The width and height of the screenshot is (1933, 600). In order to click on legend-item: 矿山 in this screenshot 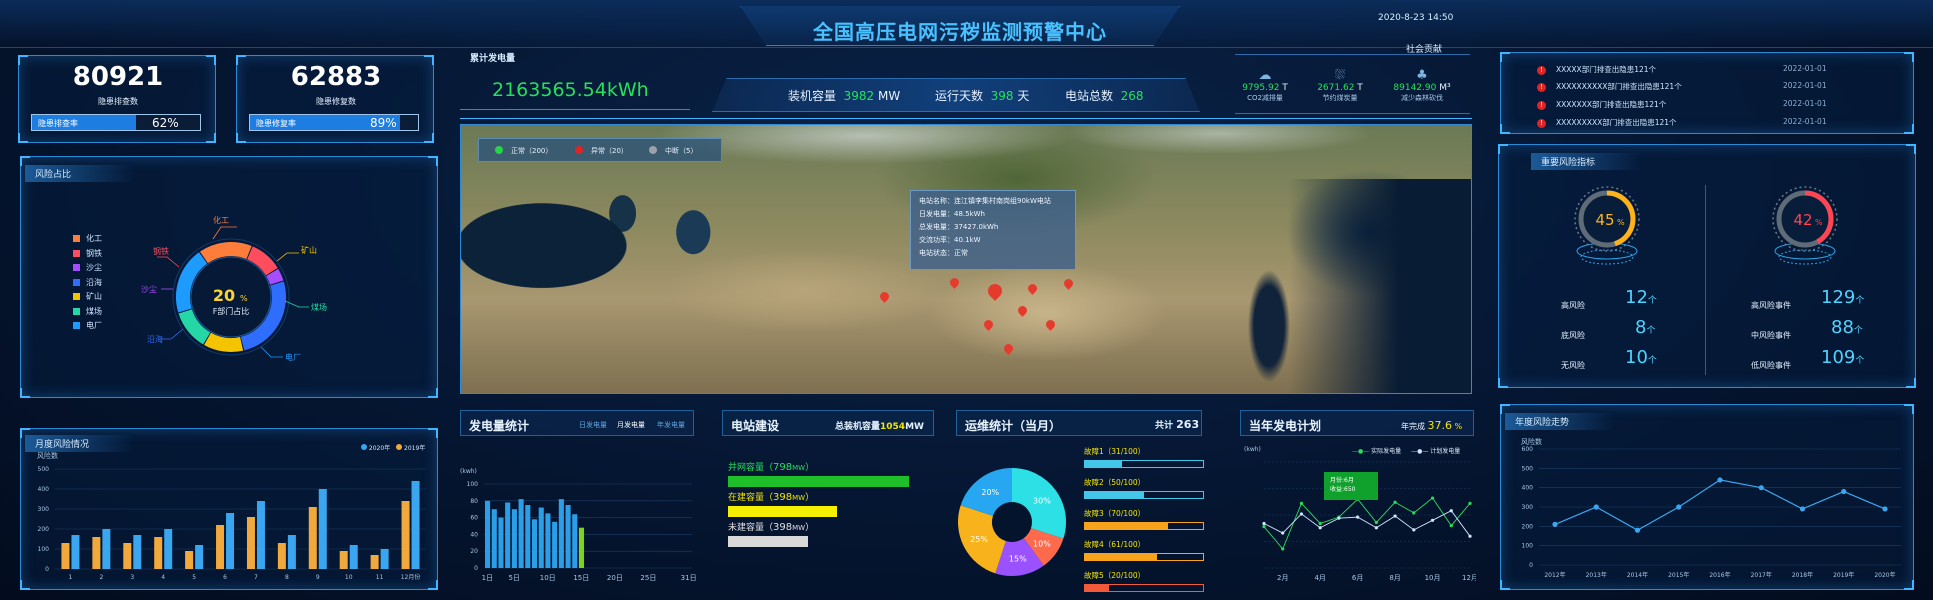, I will do `click(87, 297)`.